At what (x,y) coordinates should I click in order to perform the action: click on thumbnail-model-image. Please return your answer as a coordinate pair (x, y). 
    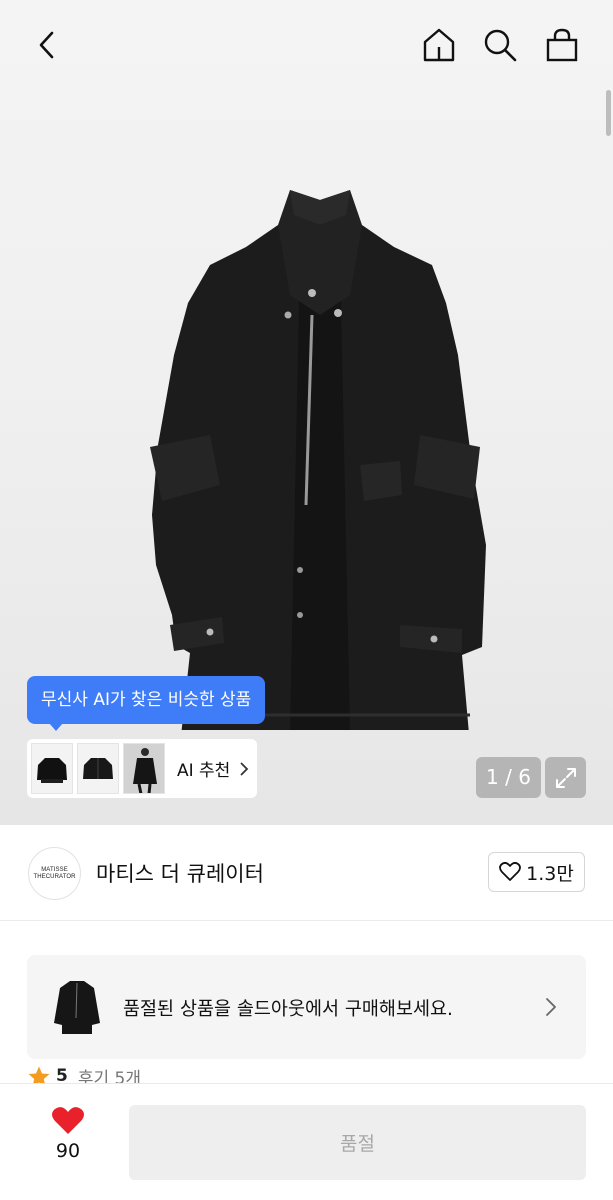
    Looking at the image, I should click on (144, 768).